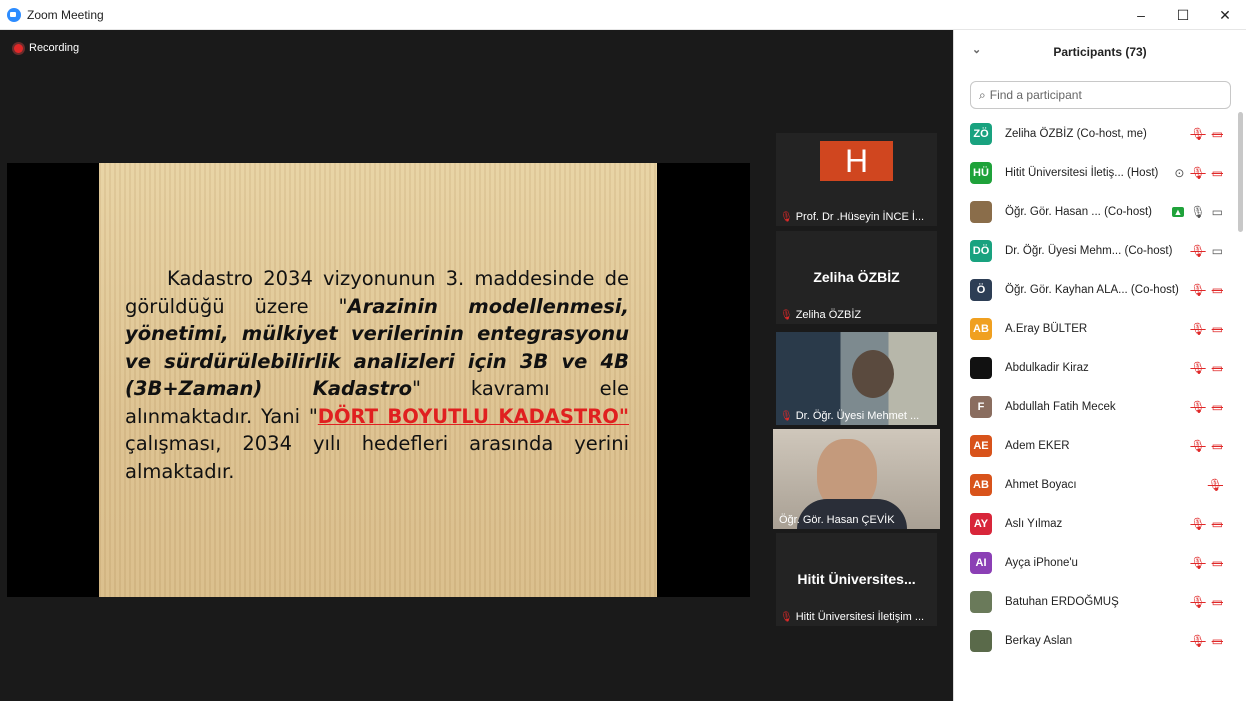 This screenshot has height=701, width=1246. Describe the element at coordinates (1141, 15) in the screenshot. I see `minimize-button: –` at that location.